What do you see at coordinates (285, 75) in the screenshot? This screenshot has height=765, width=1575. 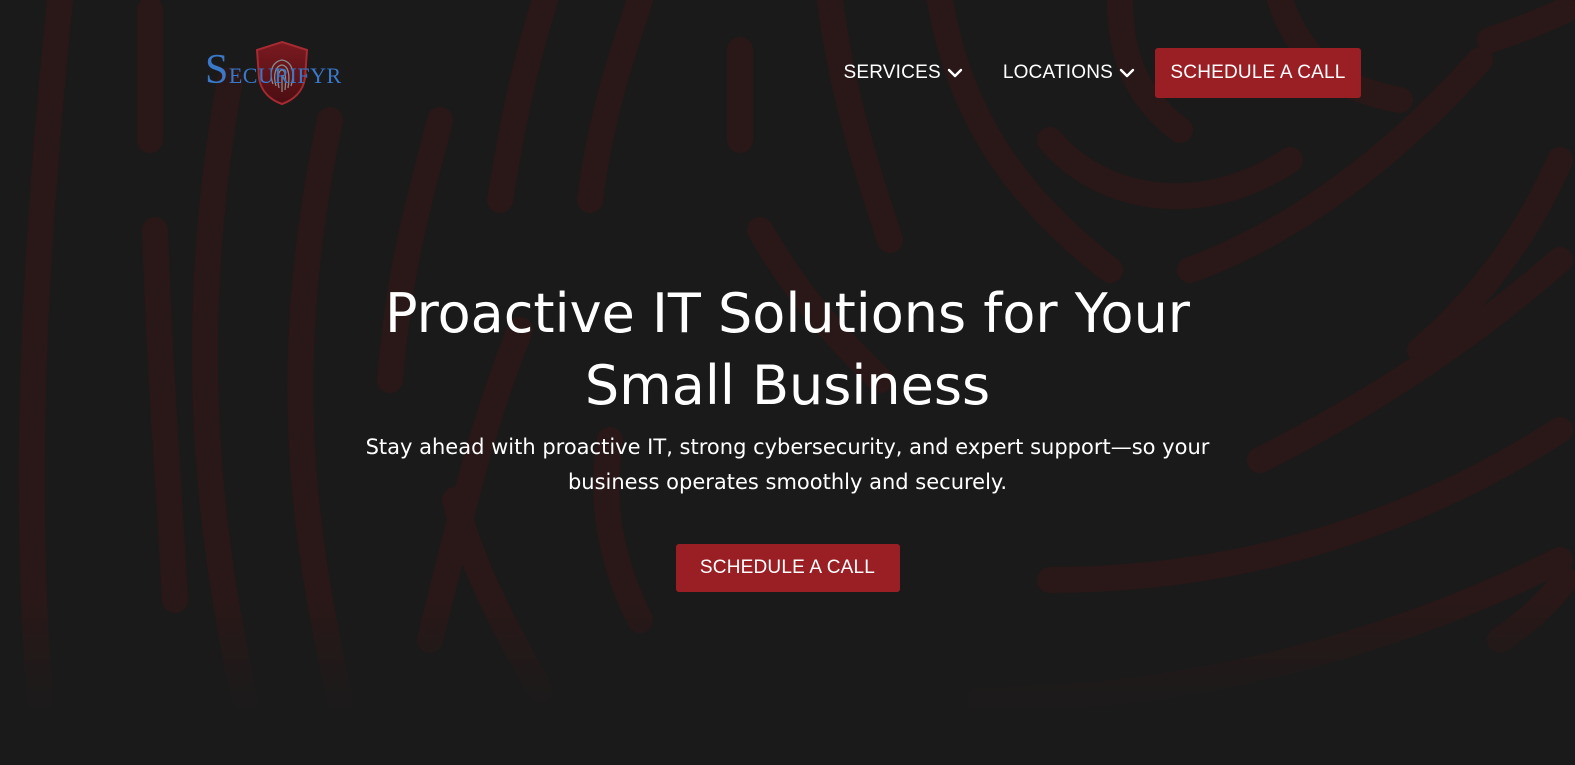 I see `logo-rest: ECURIFYR` at bounding box center [285, 75].